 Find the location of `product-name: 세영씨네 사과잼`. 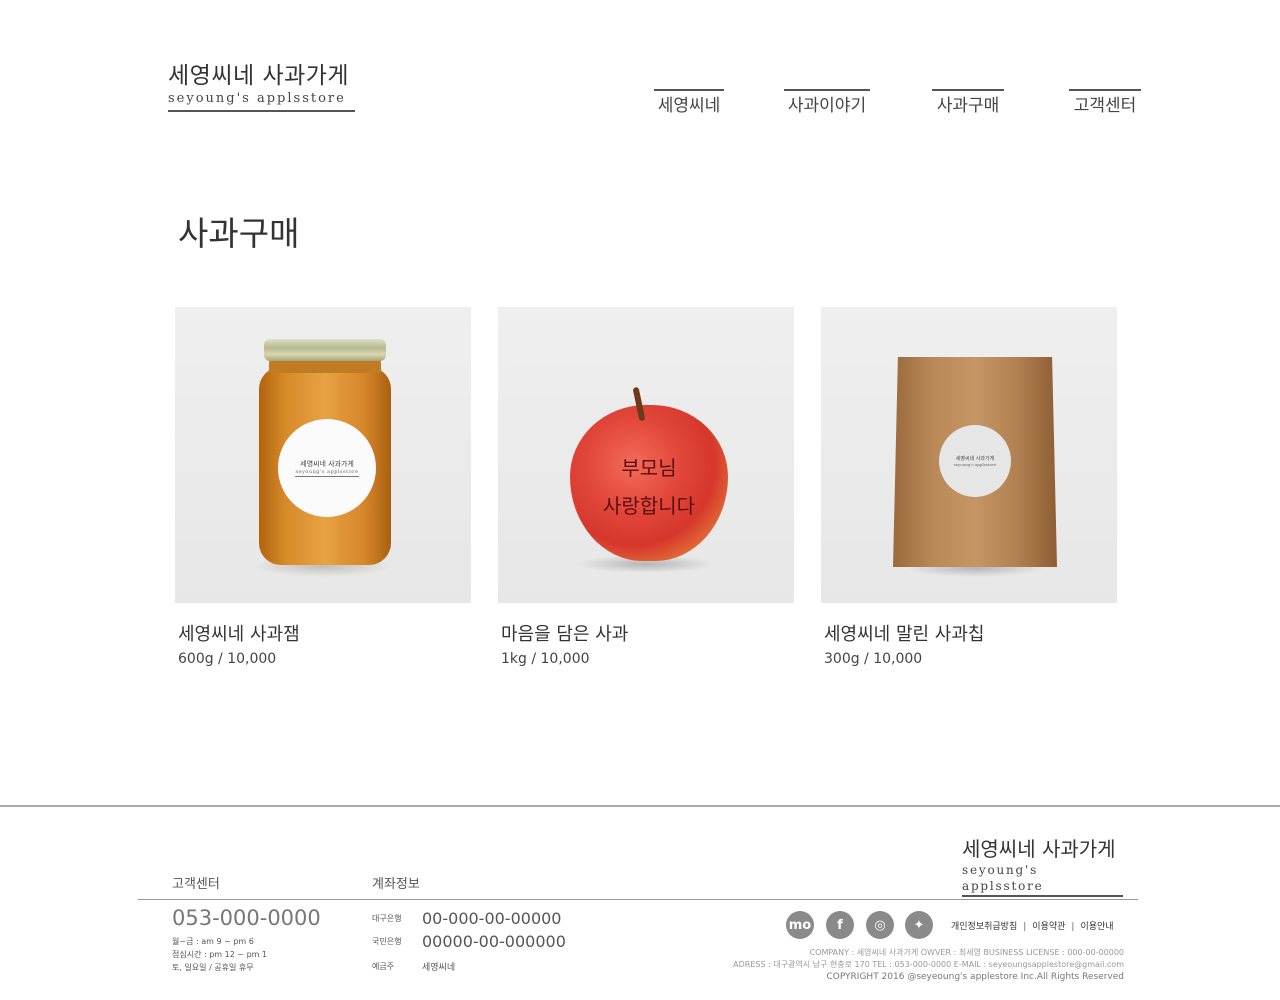

product-name: 세영씨네 사과잼 is located at coordinates (323, 635).